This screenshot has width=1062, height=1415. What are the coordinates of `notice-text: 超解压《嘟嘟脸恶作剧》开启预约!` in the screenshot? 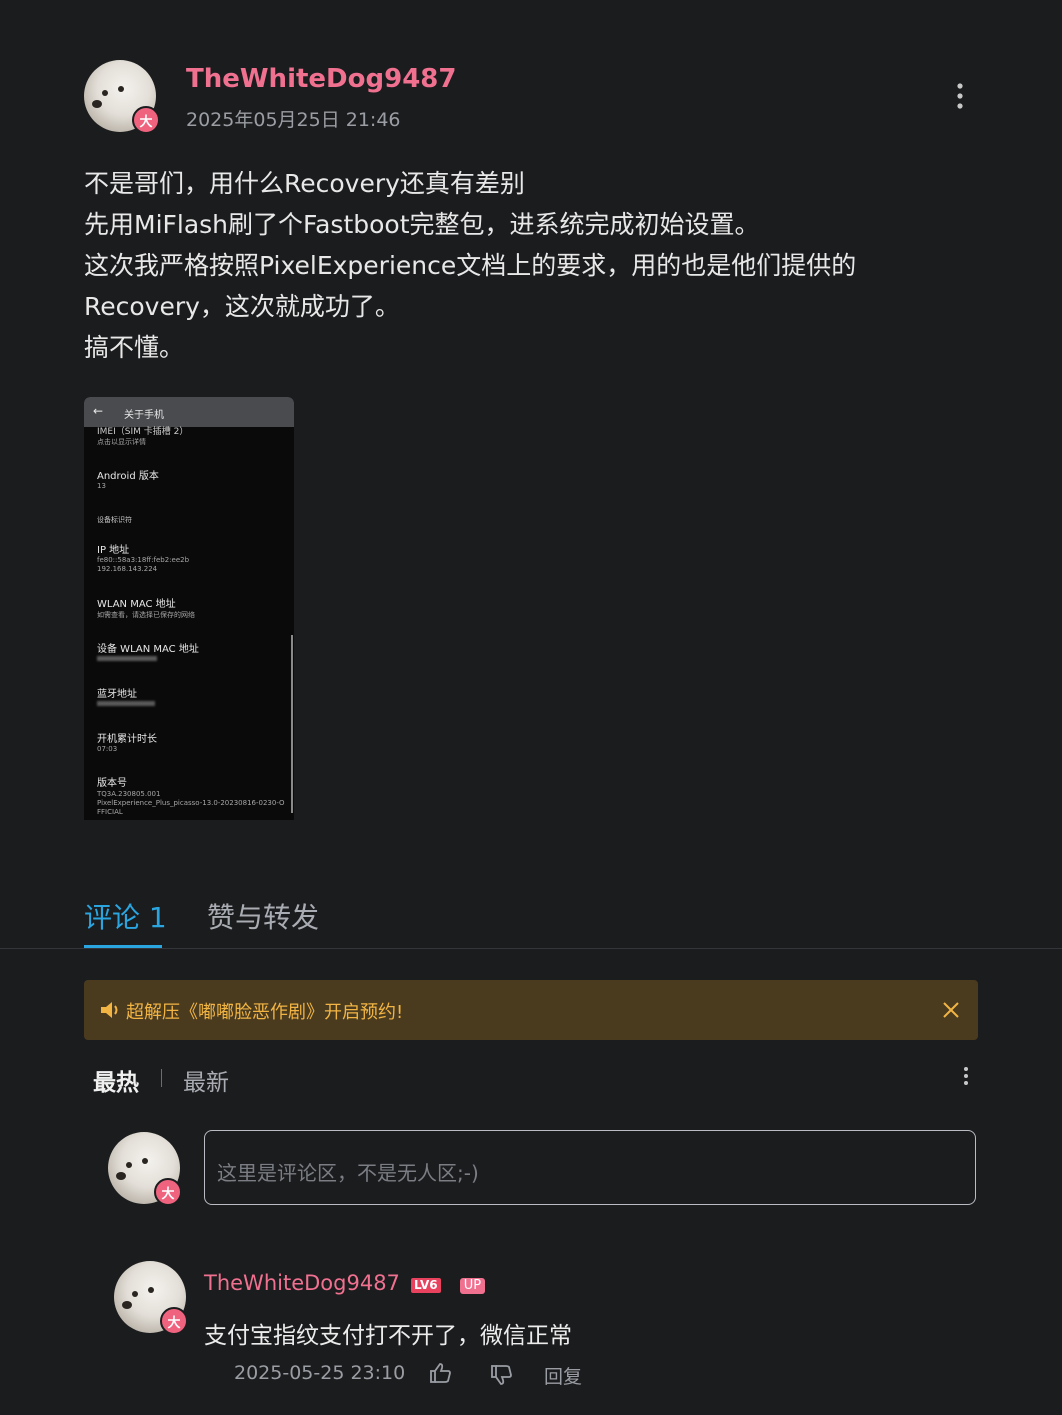 It's located at (264, 1011).